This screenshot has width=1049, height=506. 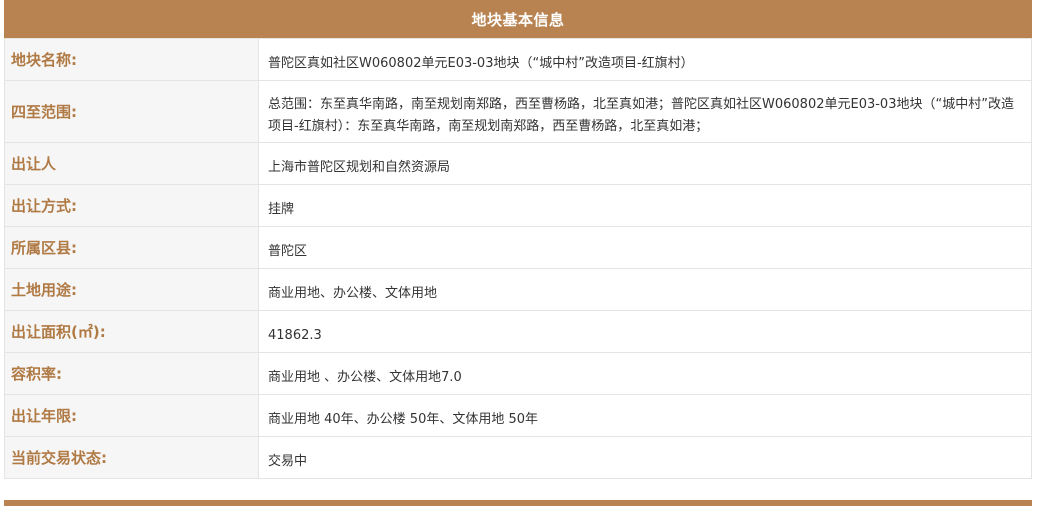 What do you see at coordinates (131, 415) in the screenshot?
I see `label-term: 出让年限:` at bounding box center [131, 415].